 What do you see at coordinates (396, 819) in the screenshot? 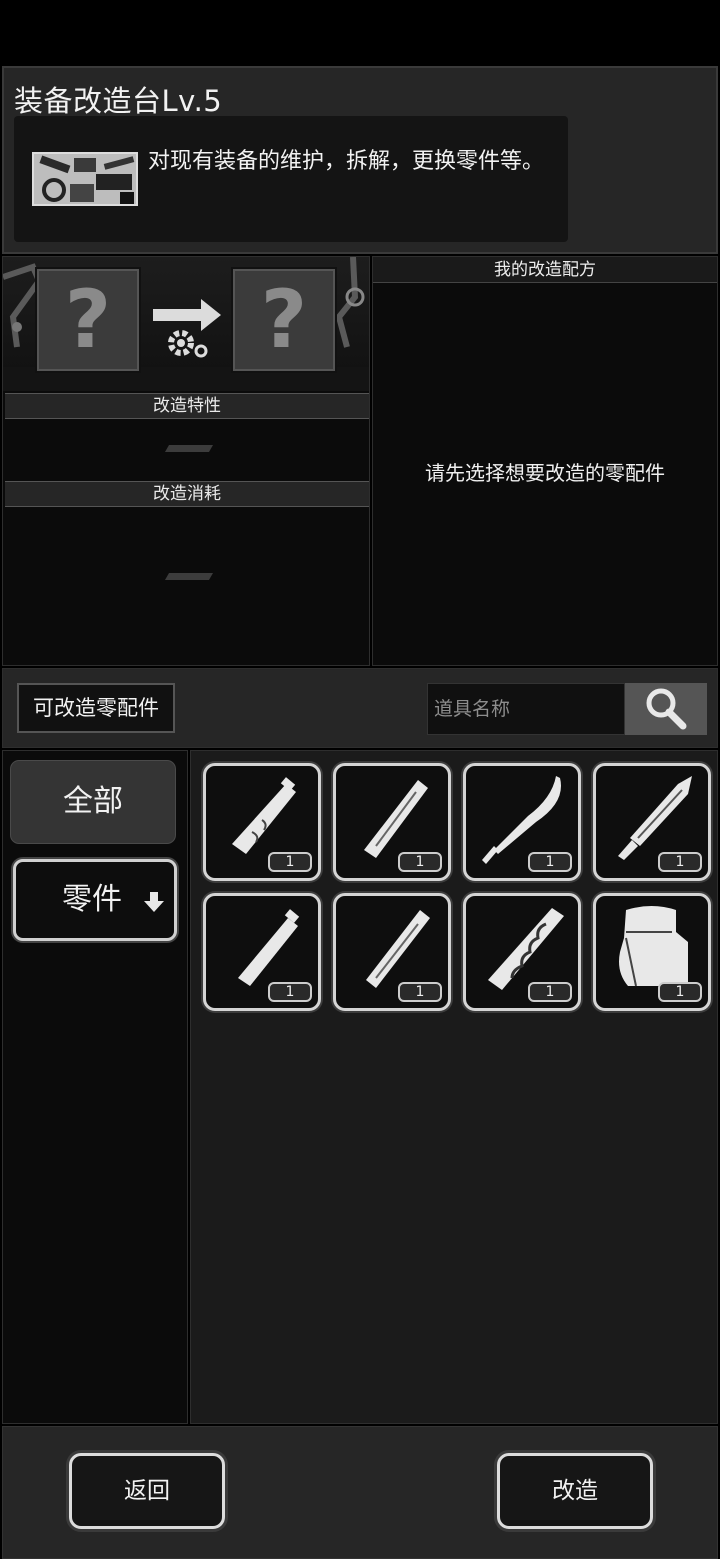
I see `metal-rod-icon` at bounding box center [396, 819].